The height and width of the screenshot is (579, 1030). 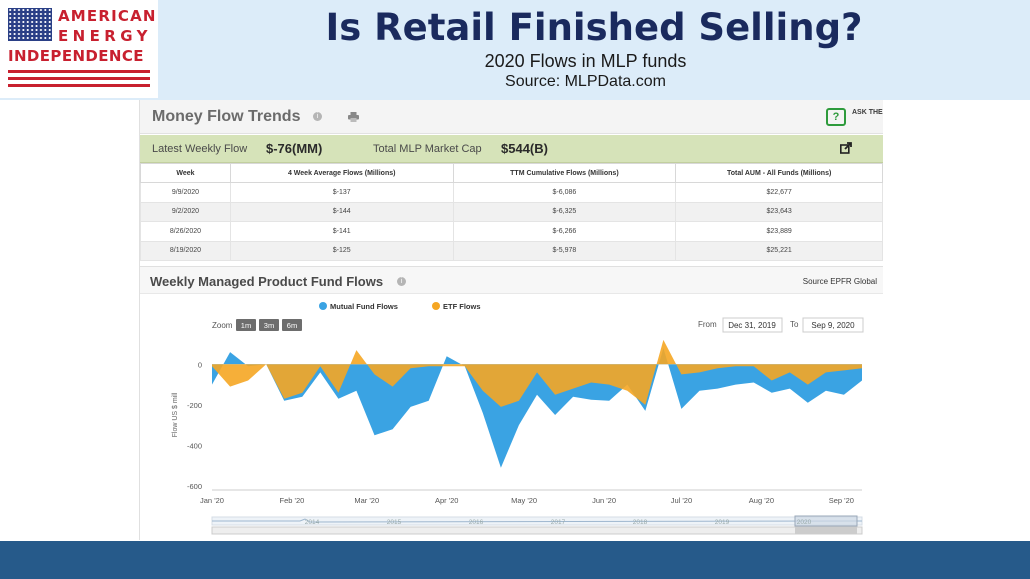 What do you see at coordinates (292, 325) in the screenshot?
I see `zoom-6m-label: 6m` at bounding box center [292, 325].